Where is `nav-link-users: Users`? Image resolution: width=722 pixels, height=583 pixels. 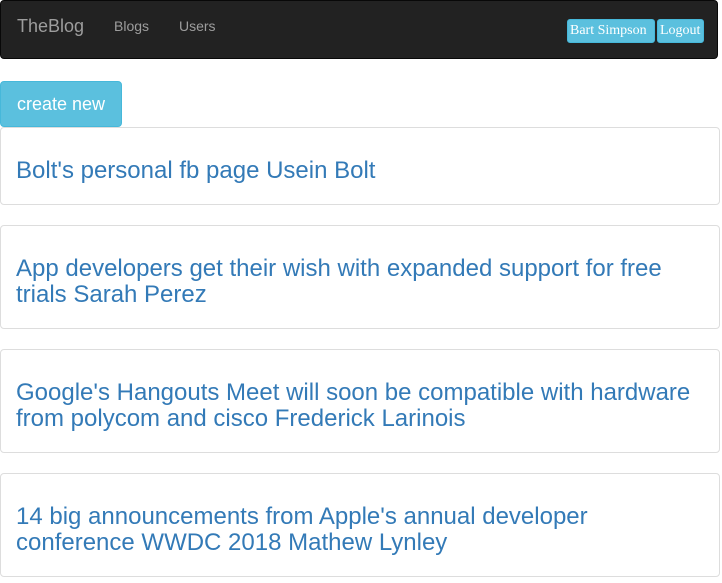
nav-link-users: Users is located at coordinates (197, 26).